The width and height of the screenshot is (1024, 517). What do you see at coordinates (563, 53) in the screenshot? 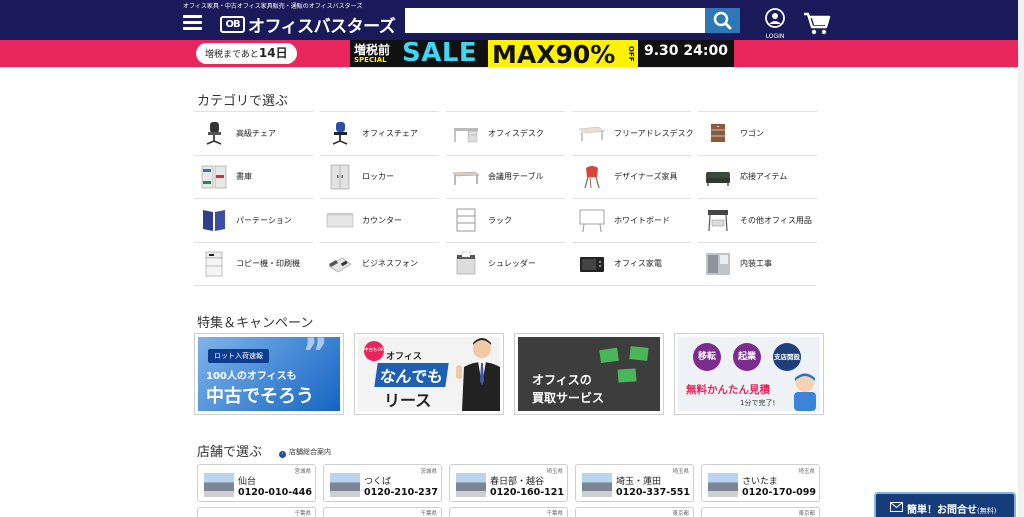
I see `sale-max-box: MAX90% OFF` at bounding box center [563, 53].